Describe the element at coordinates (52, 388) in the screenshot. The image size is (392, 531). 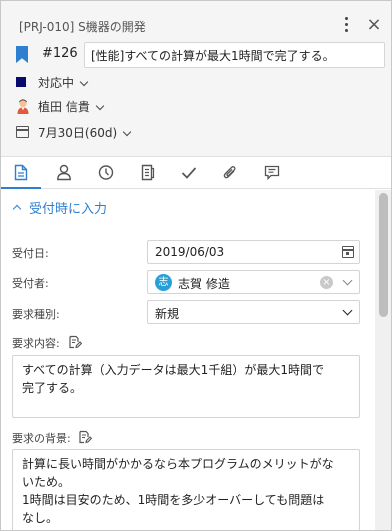
I see `text-line: 完了する。` at that location.